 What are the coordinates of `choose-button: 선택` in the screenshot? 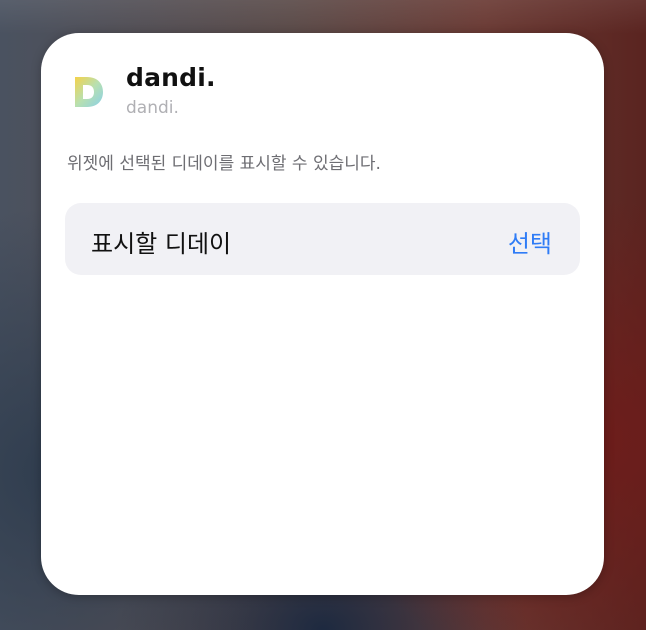 It's located at (530, 241).